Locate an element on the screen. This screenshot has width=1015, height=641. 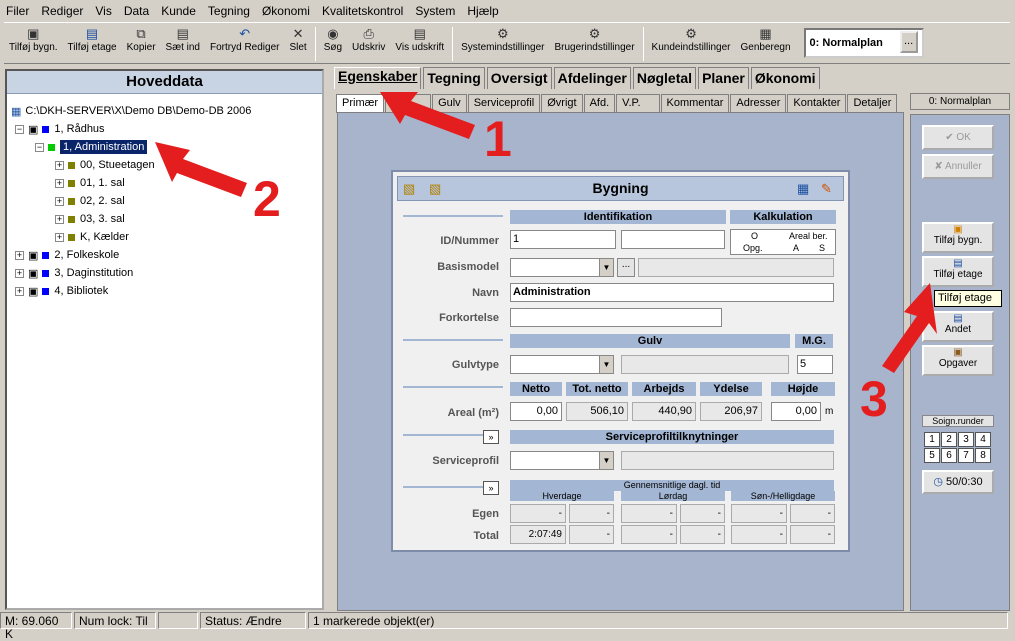
annotation-3: 3 is located at coordinates (874, 399).